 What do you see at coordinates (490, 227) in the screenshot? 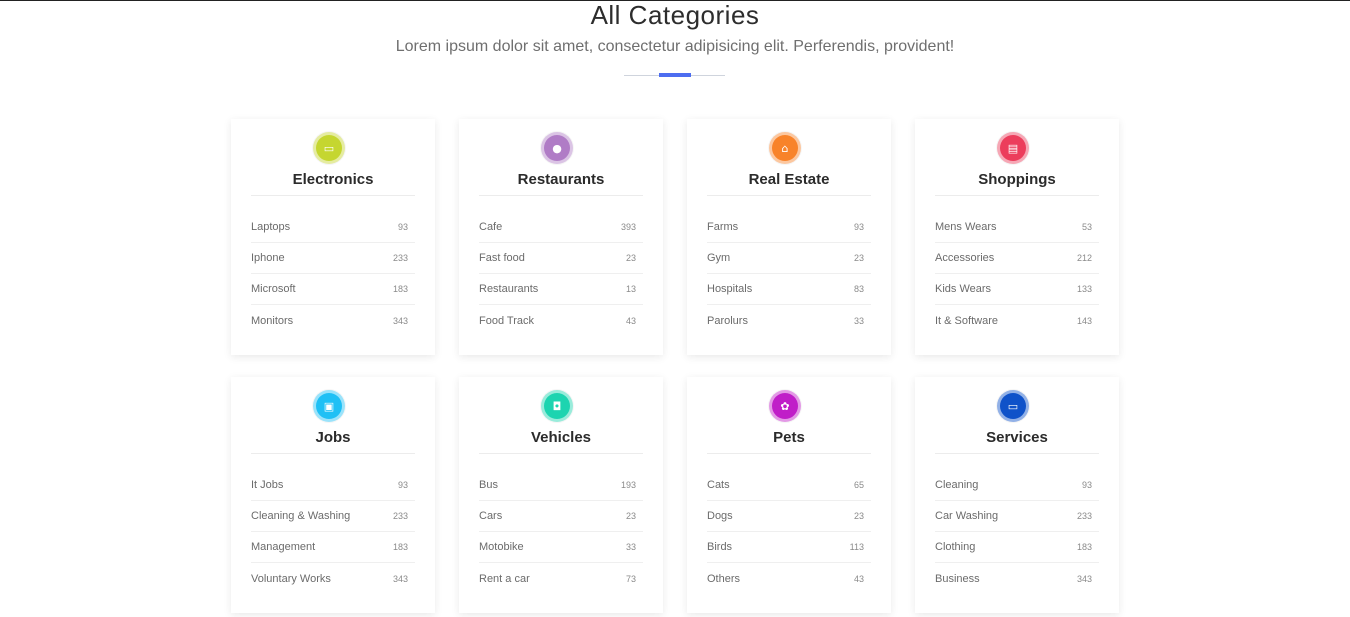
I see `subcategory-label: Cafe` at bounding box center [490, 227].